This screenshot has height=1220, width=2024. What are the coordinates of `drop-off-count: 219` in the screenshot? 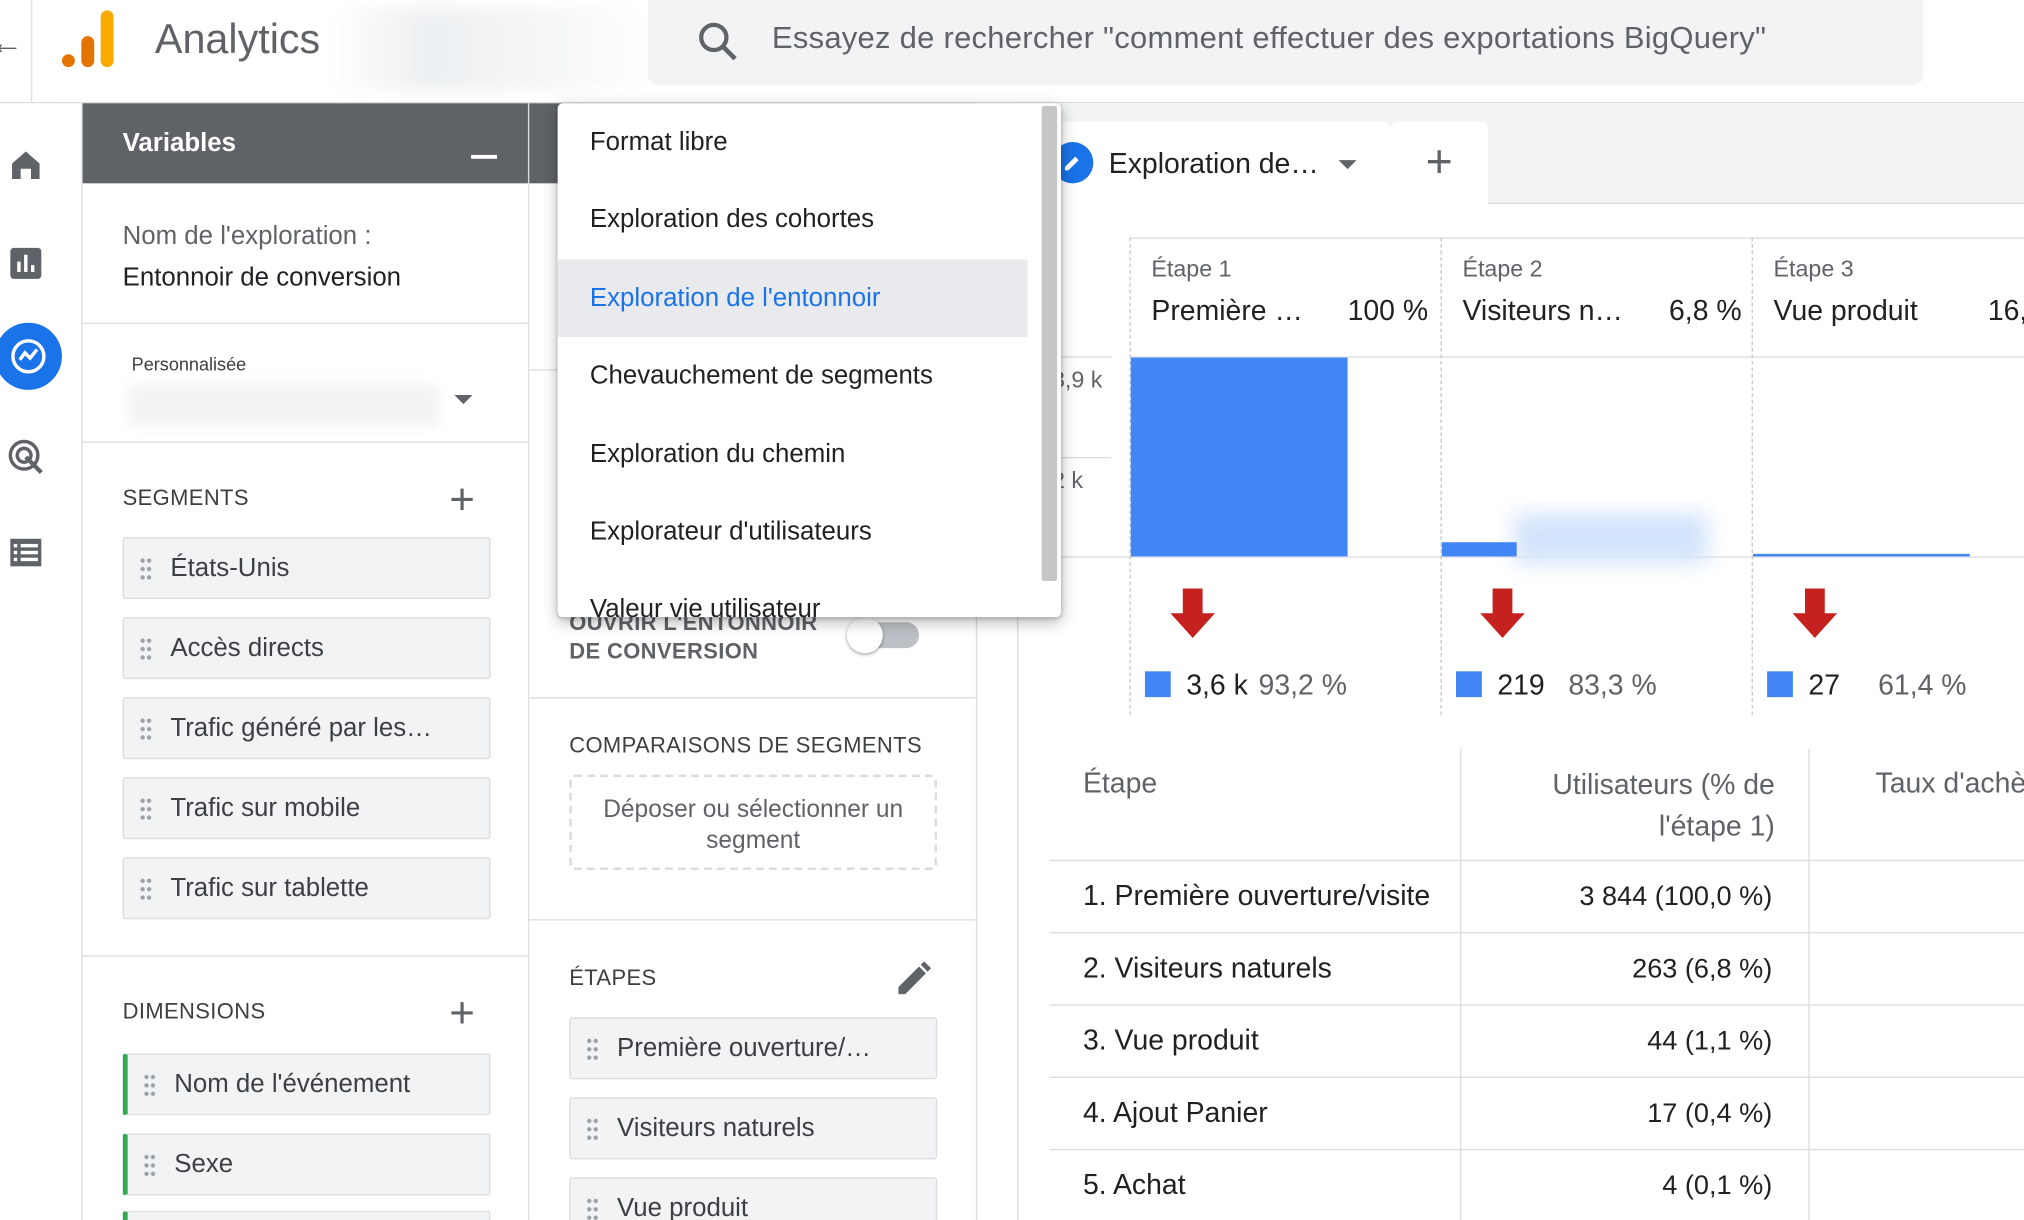 It's located at (1521, 685).